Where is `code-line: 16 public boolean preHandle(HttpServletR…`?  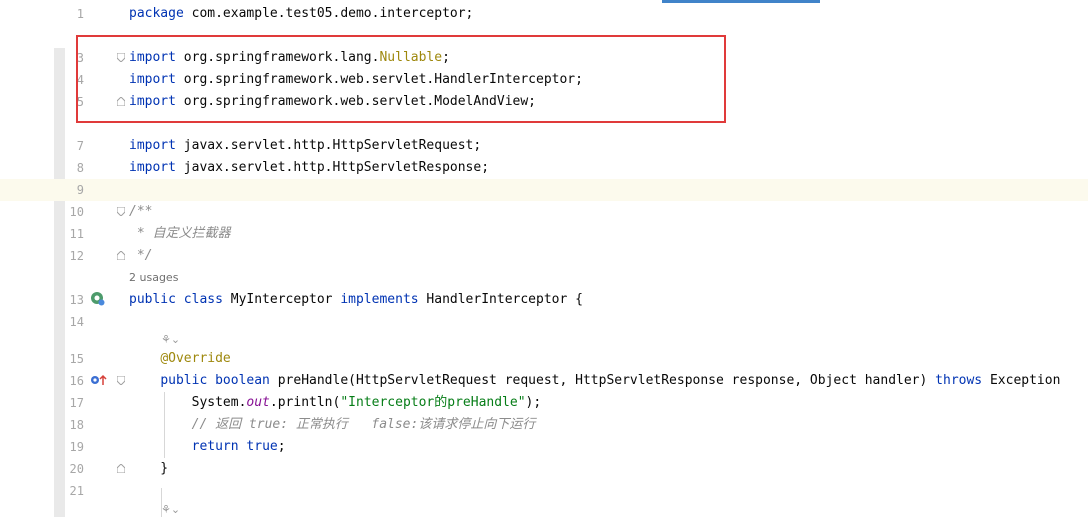
code-line: 16 public boolean preHandle(HttpServletR… is located at coordinates (544, 381).